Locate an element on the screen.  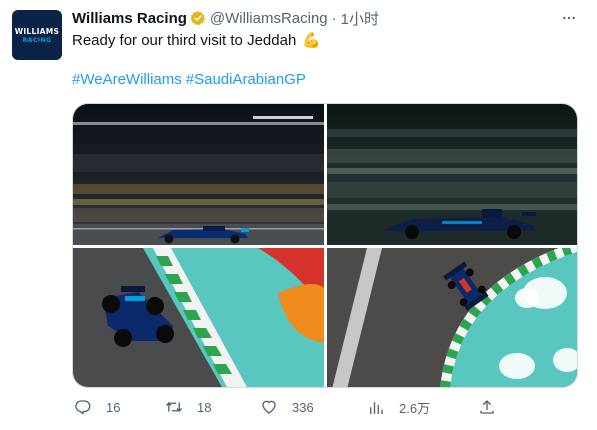
share-icon is located at coordinates (487, 407).